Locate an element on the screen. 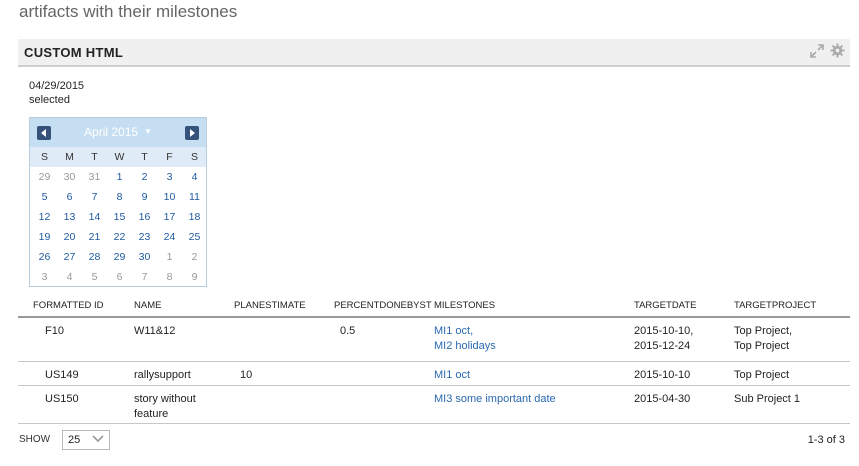 This screenshot has height=466, width=859. target-project-cell: Sub Project 1 is located at coordinates (767, 398).